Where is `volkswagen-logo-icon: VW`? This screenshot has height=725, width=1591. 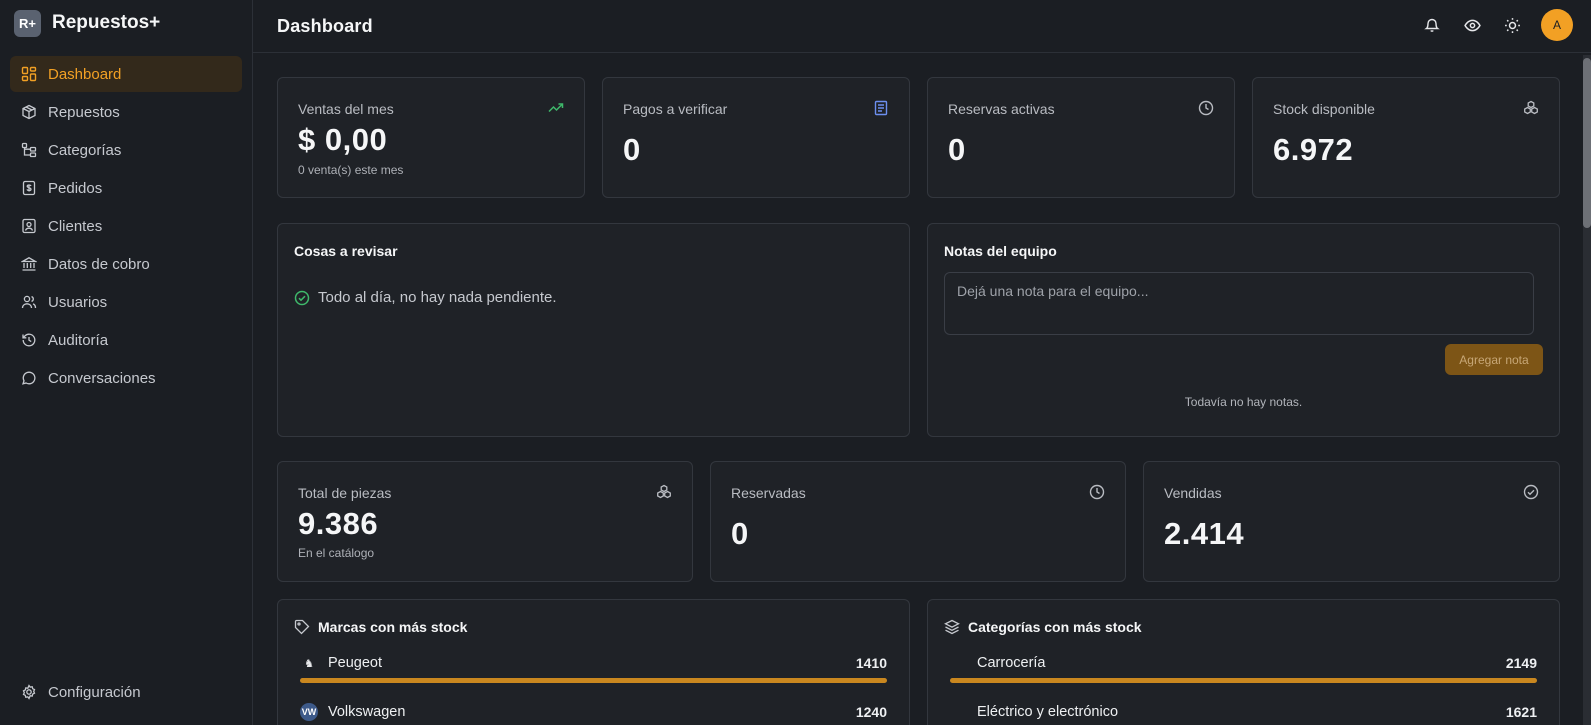 volkswagen-logo-icon: VW is located at coordinates (309, 712).